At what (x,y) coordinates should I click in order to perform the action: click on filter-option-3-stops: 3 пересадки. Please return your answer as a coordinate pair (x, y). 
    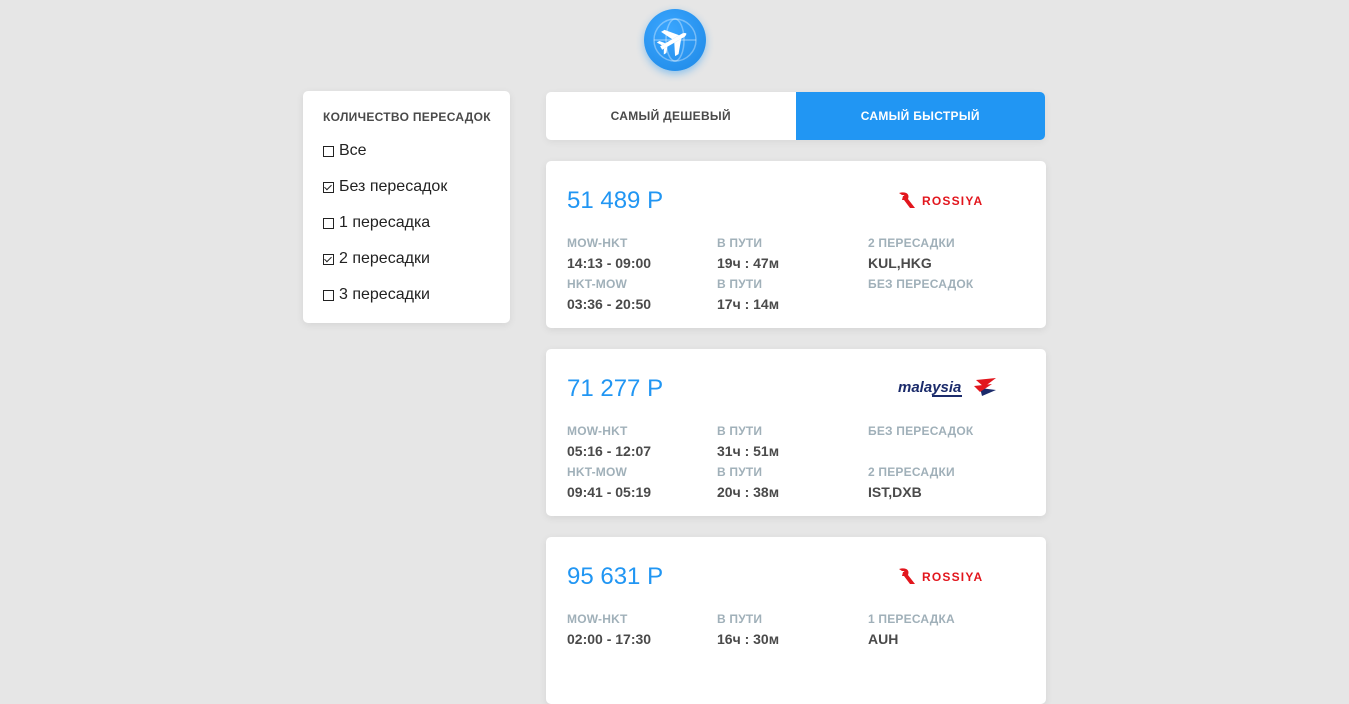
    Looking at the image, I should click on (376, 295).